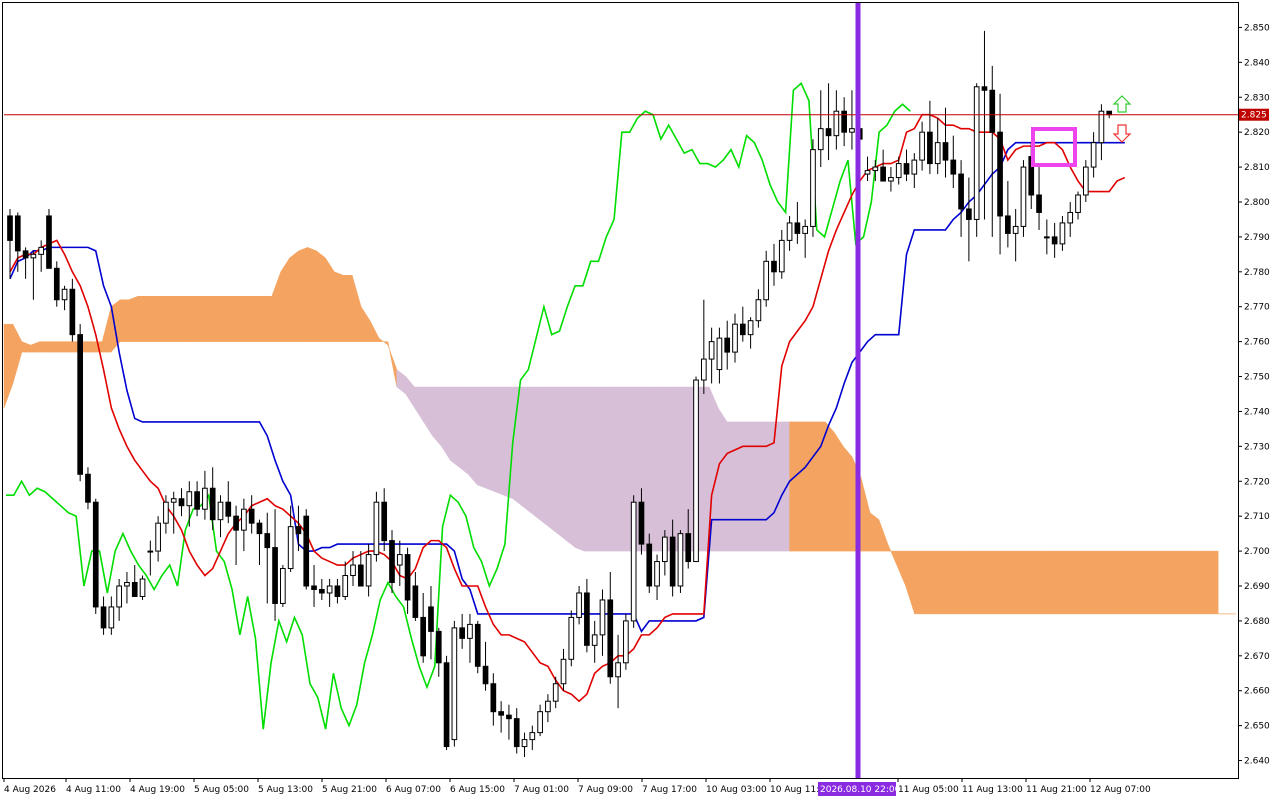  Describe the element at coordinates (1254, 116) in the screenshot. I see `current-price-label: 2.825` at that location.